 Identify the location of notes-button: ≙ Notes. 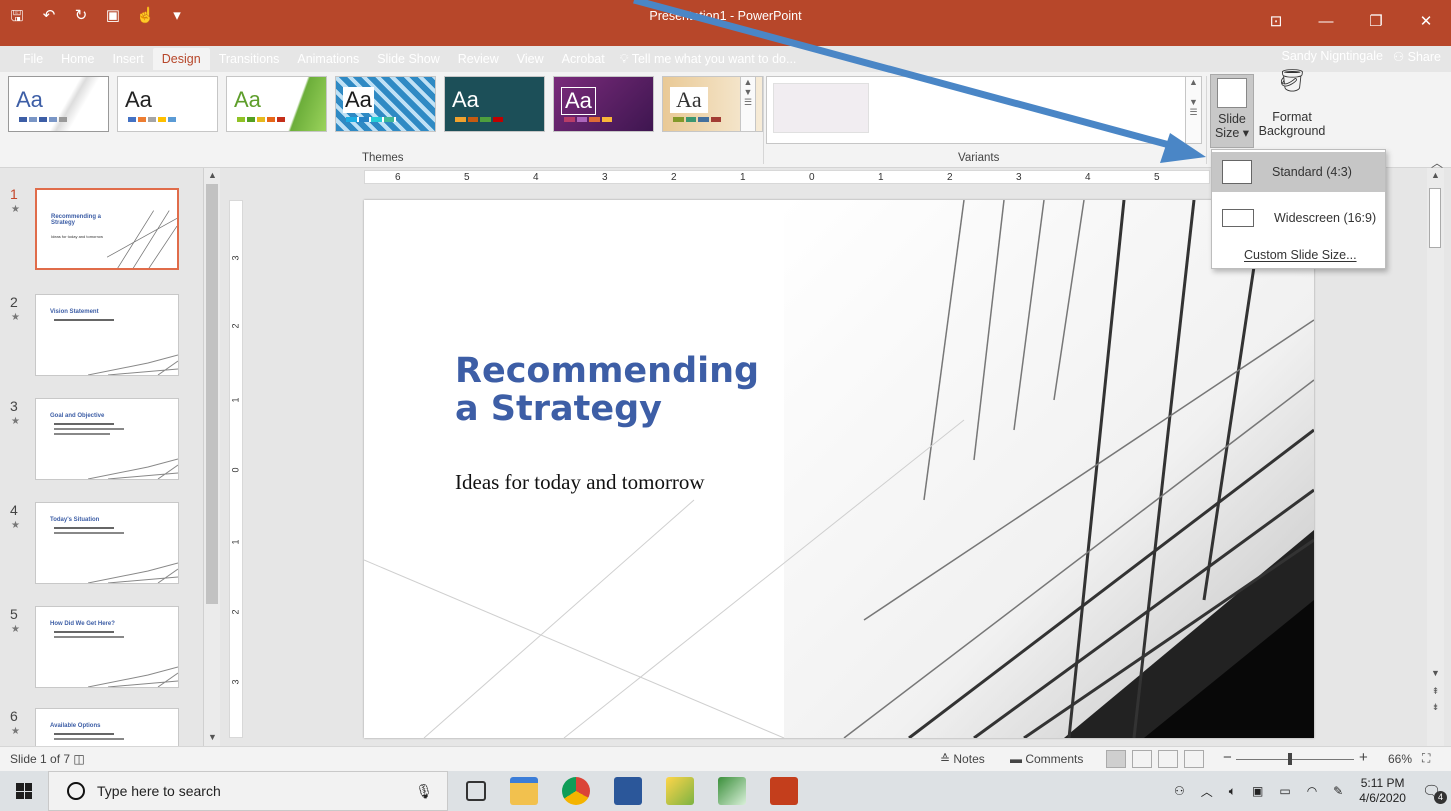
(962, 759).